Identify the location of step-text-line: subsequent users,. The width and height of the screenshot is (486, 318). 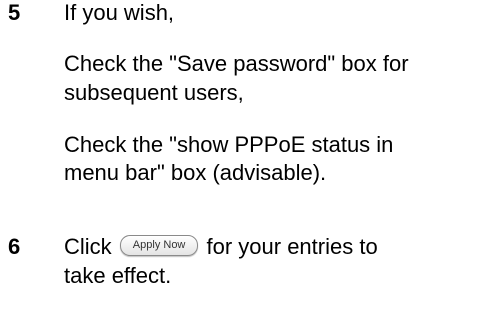
(154, 92).